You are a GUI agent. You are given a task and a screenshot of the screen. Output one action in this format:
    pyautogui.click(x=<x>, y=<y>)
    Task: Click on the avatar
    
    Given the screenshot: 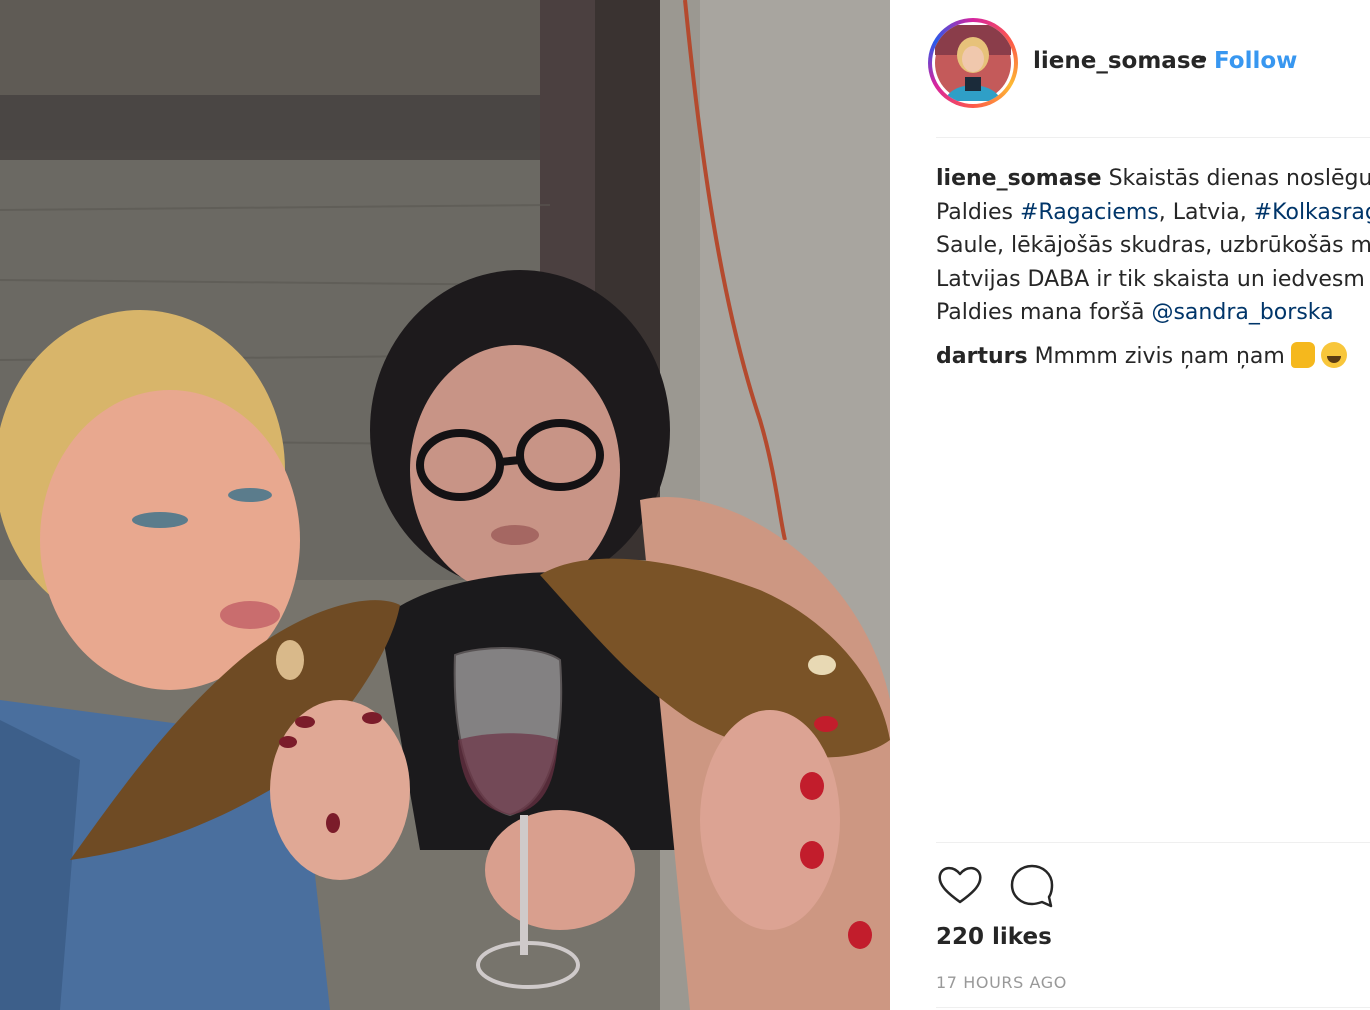 What is the action you would take?
    pyautogui.click(x=973, y=63)
    